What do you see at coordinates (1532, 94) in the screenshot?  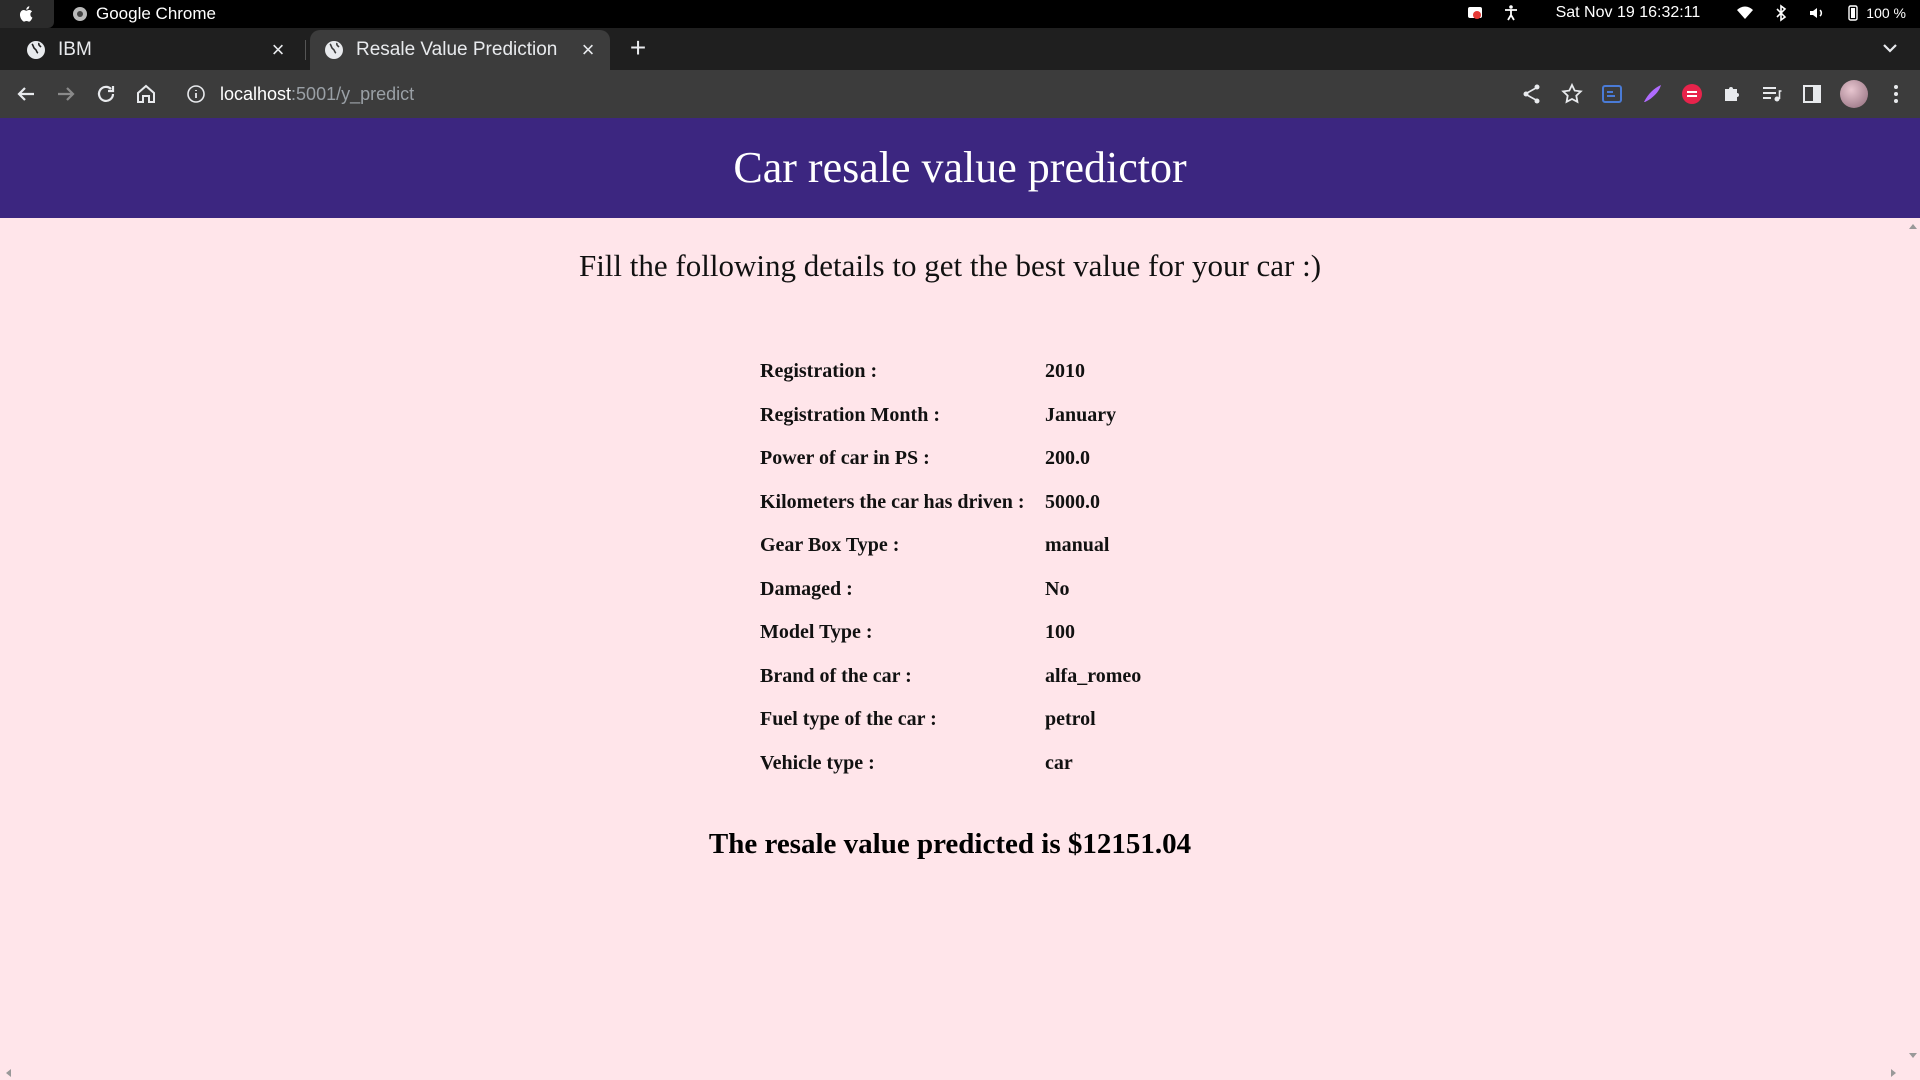 I see `share-icon` at bounding box center [1532, 94].